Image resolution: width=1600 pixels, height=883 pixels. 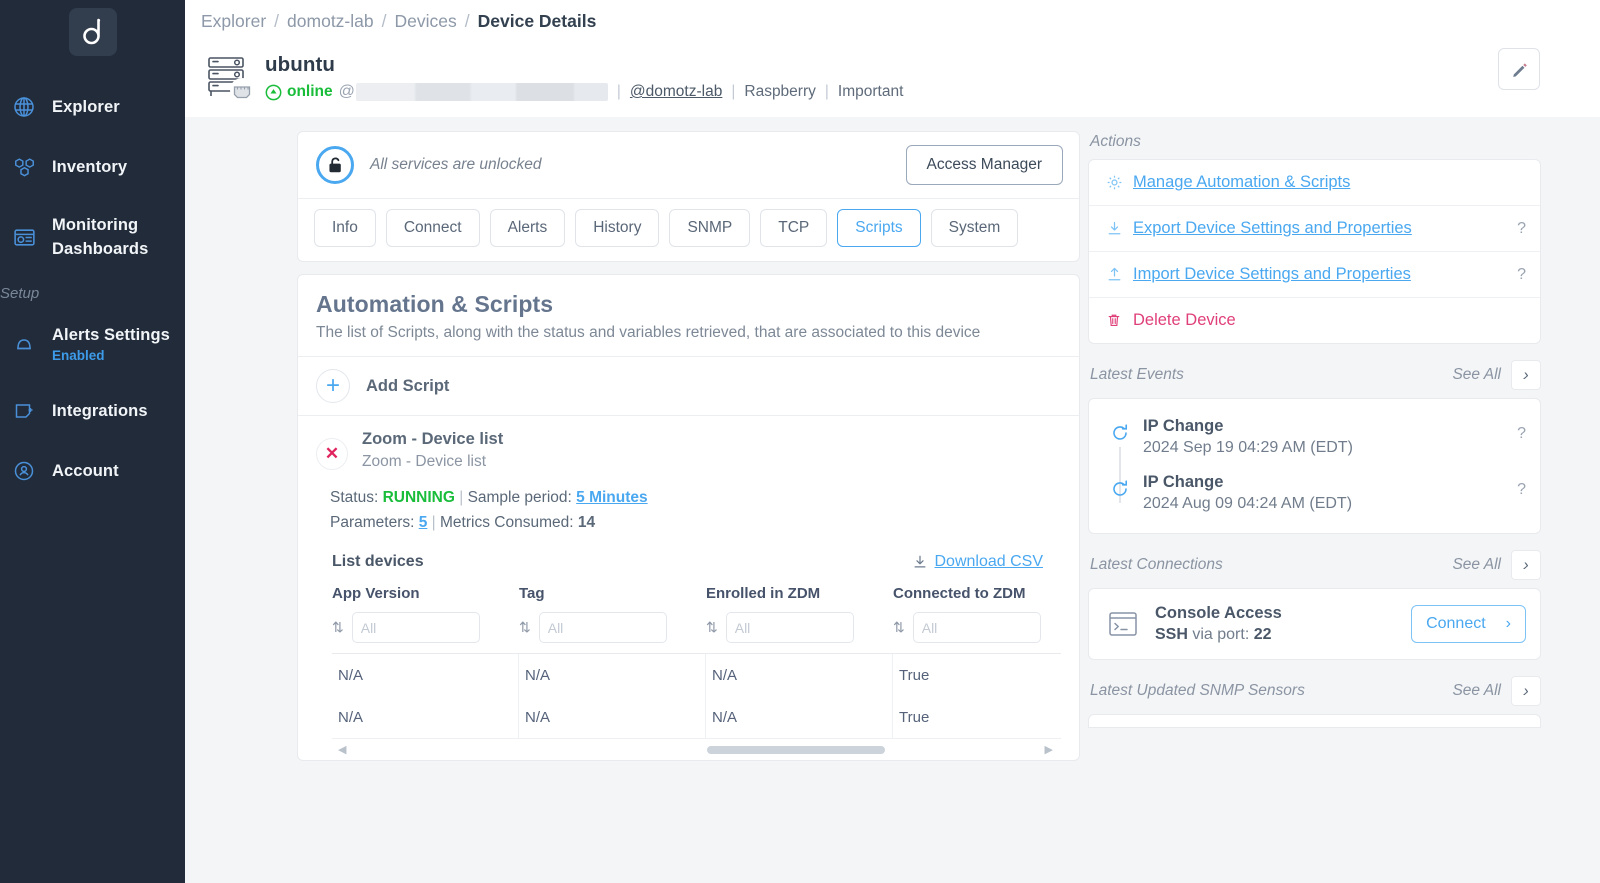 What do you see at coordinates (974, 228) in the screenshot?
I see `tab-system: System` at bounding box center [974, 228].